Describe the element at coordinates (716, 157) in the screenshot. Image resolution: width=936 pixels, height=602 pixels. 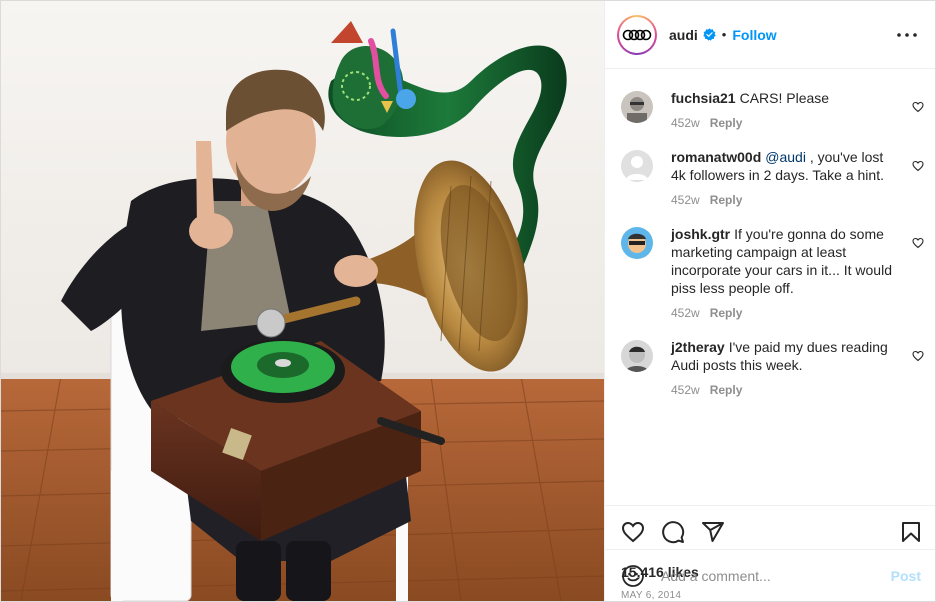
I see `comment-username: romanatw00d` at that location.